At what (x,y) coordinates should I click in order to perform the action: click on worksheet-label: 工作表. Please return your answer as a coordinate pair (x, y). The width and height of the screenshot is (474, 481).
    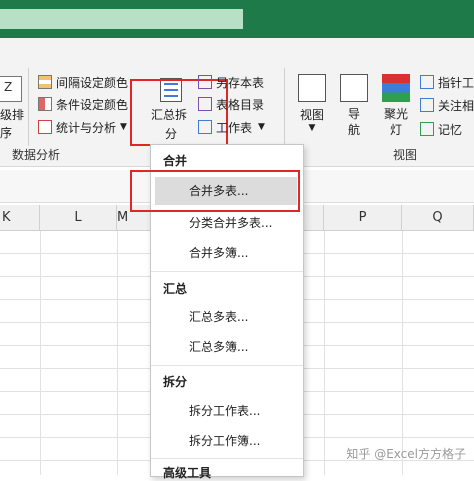
    Looking at the image, I should click on (234, 127).